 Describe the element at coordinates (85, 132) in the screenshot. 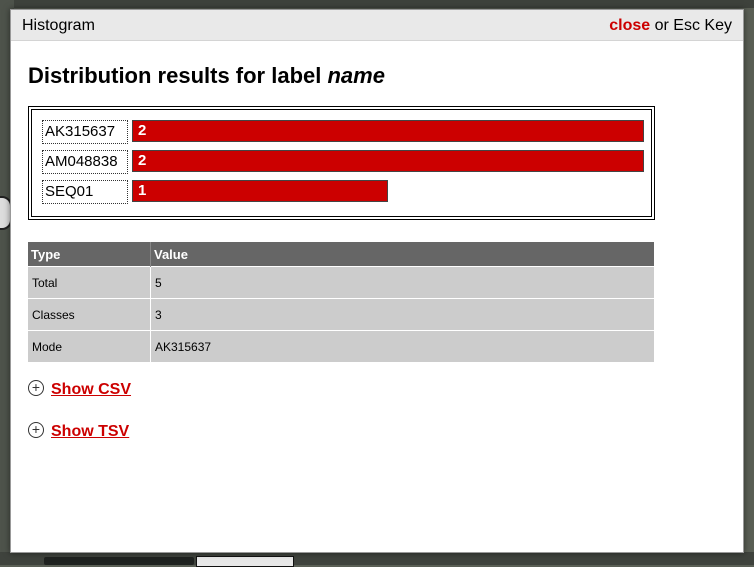

I see `bar-label: AK315637` at that location.